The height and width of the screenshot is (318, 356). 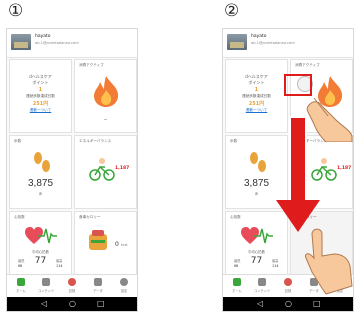 What do you see at coordinates (329, 261) in the screenshot?
I see `drag-hand-icon` at bounding box center [329, 261].